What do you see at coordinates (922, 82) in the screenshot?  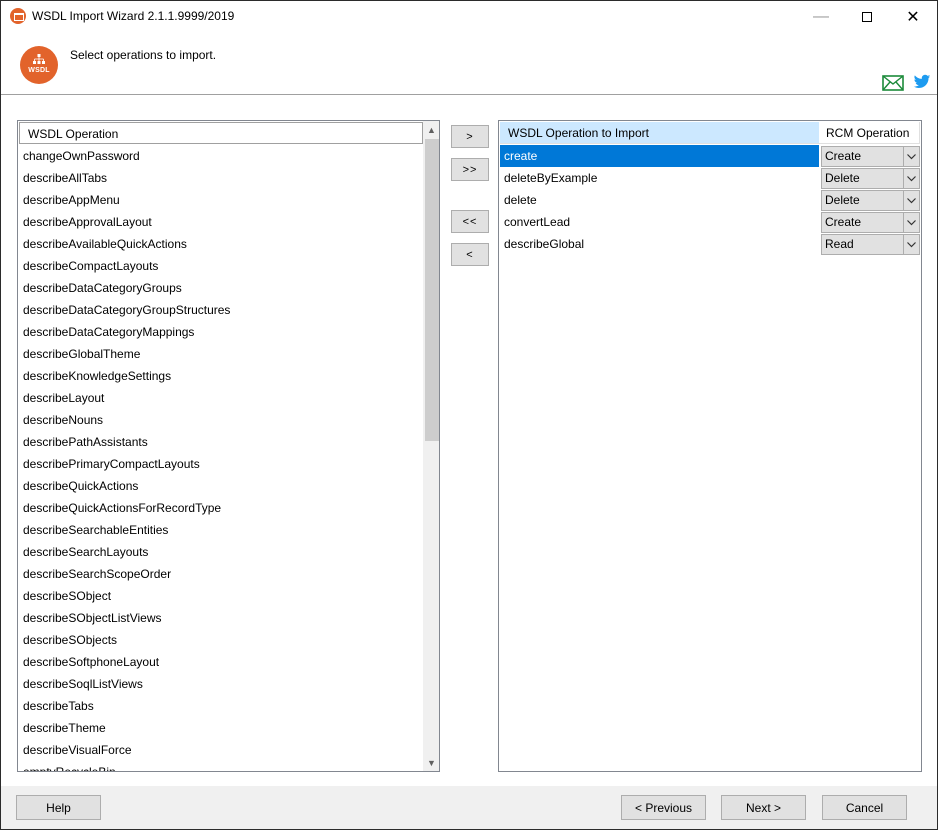 I see `twitter-icon` at bounding box center [922, 82].